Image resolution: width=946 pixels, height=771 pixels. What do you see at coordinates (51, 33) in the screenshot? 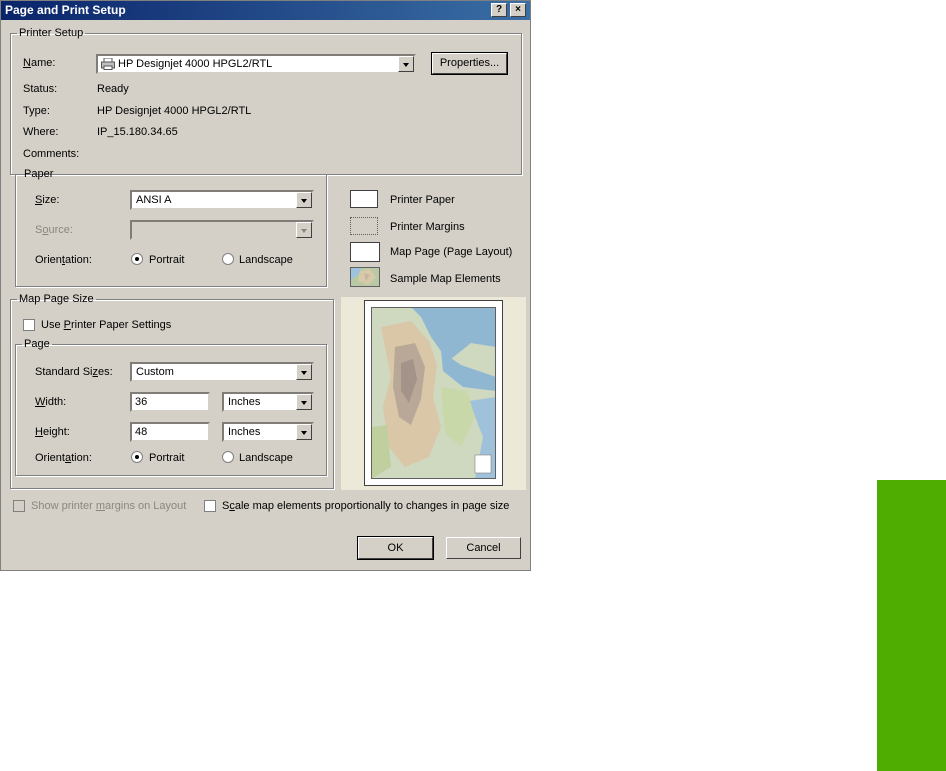
I see `printer-setup-legend: Printer Setup` at bounding box center [51, 33].